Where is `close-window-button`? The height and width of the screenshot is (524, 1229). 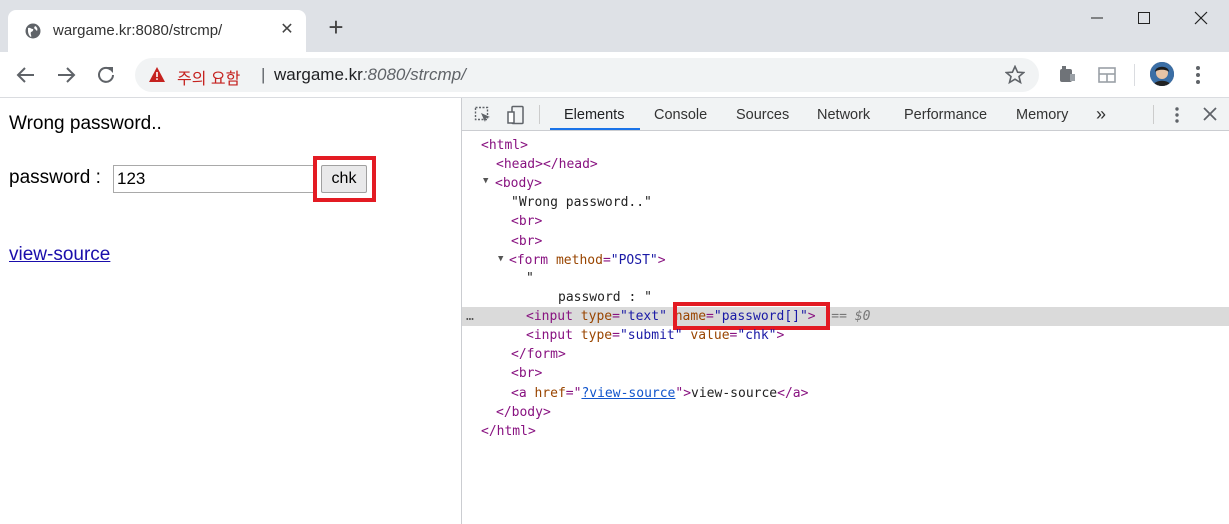
close-window-button is located at coordinates (1201, 18).